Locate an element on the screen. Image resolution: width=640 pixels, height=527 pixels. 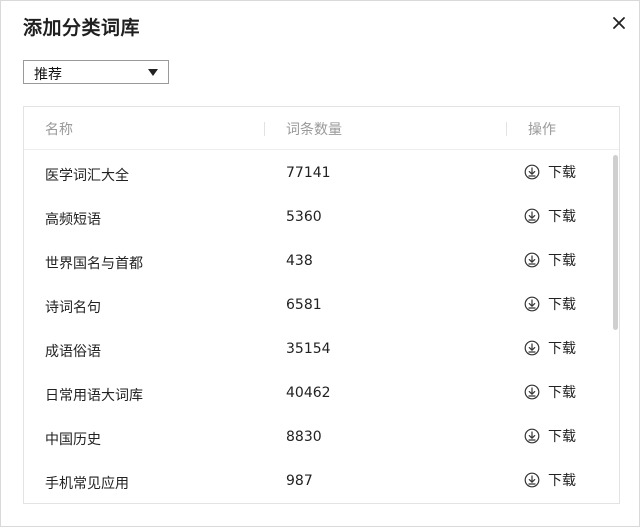
close-icon is located at coordinates (619, 23).